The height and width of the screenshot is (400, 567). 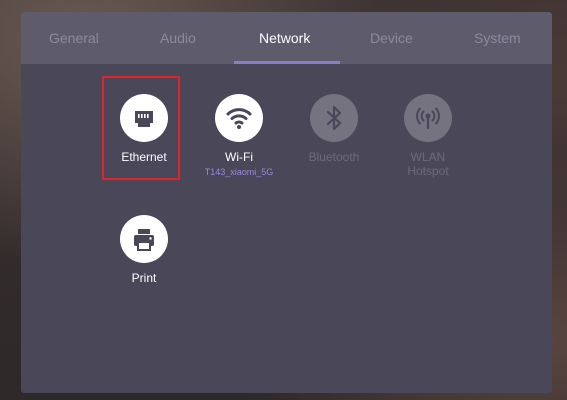 I want to click on bluetooth-label: Bluetooth, so click(x=334, y=157).